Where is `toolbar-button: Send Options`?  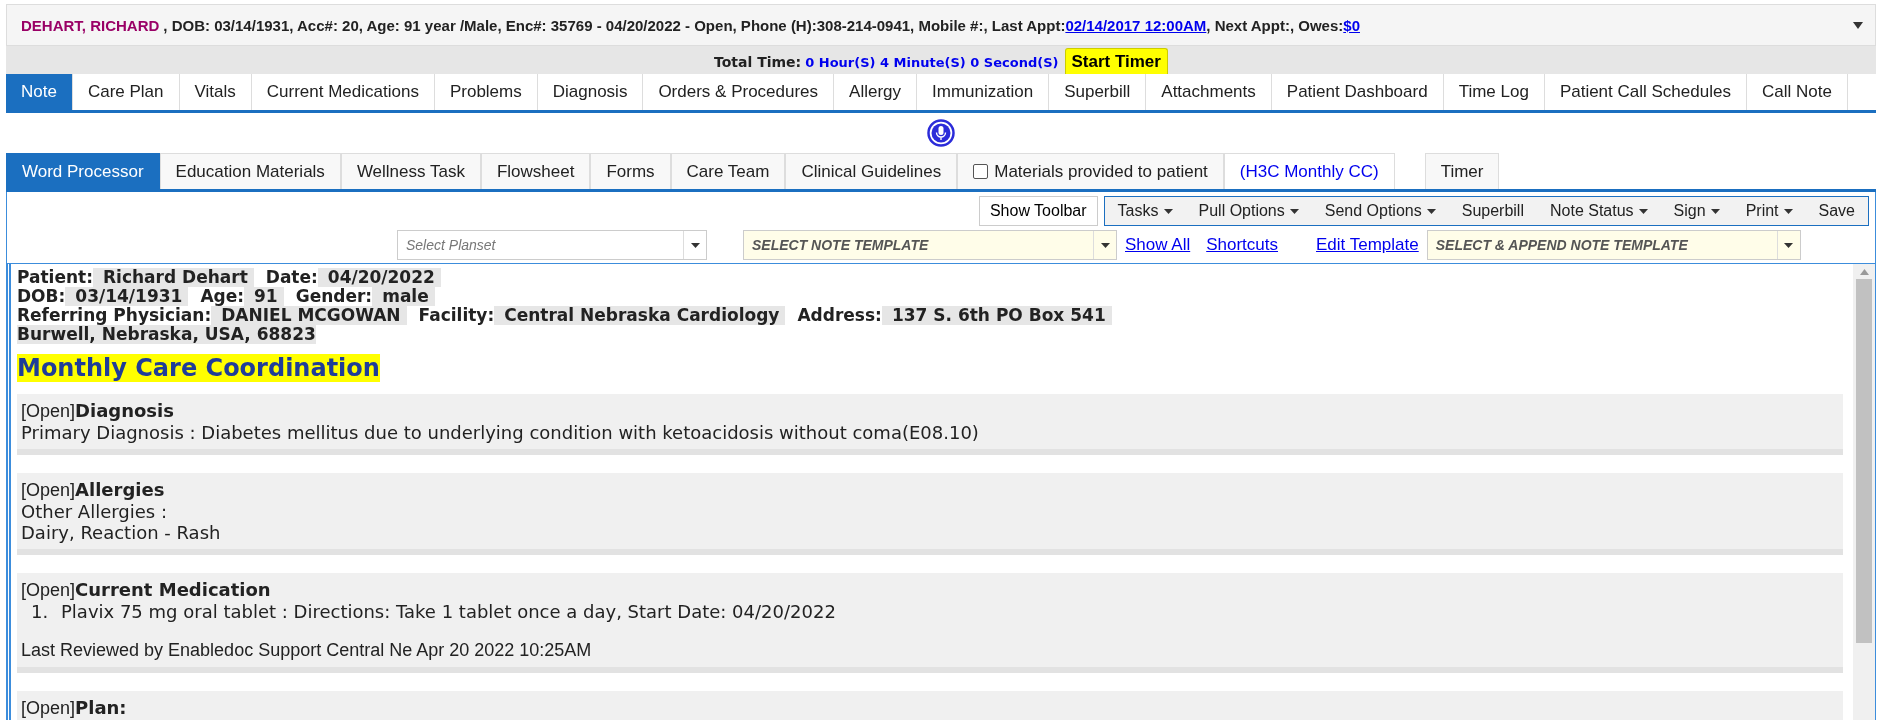
toolbar-button: Send Options is located at coordinates (1380, 211).